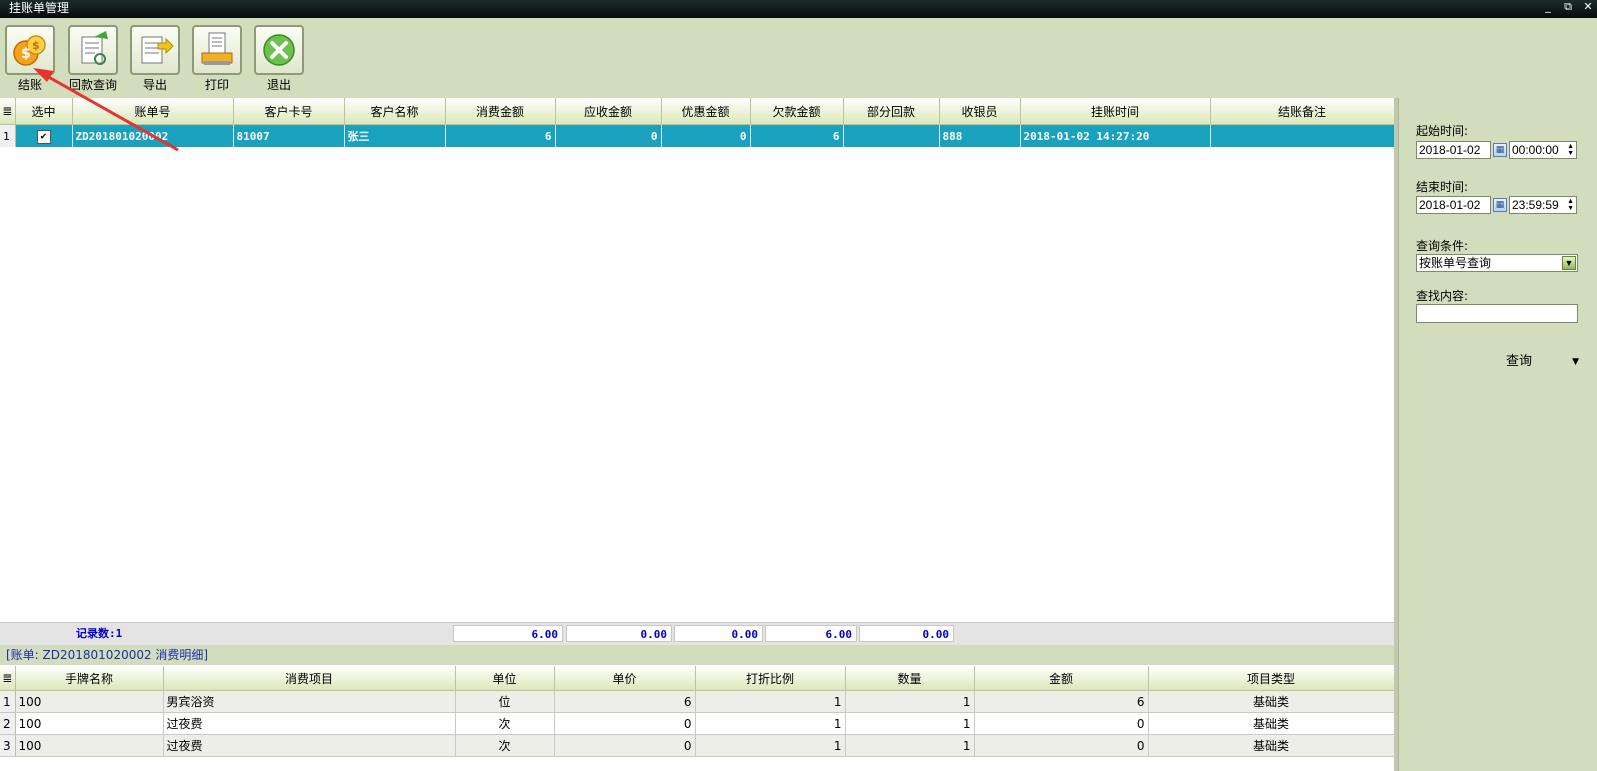 Image resolution: width=1597 pixels, height=771 pixels. I want to click on remark-cell, so click(1302, 135).